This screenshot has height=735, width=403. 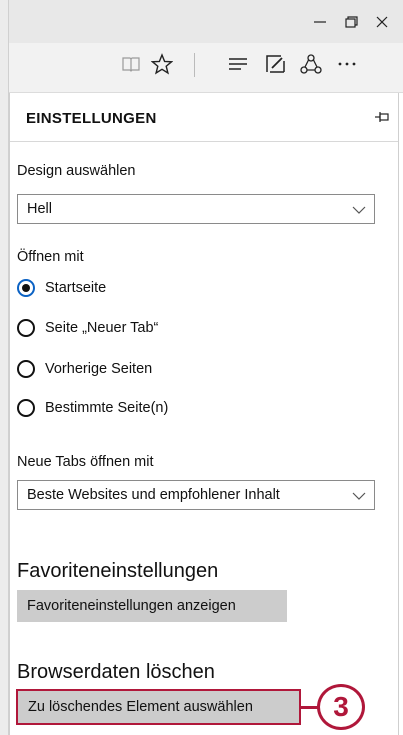 What do you see at coordinates (382, 117) in the screenshot?
I see `pin-icon` at bounding box center [382, 117].